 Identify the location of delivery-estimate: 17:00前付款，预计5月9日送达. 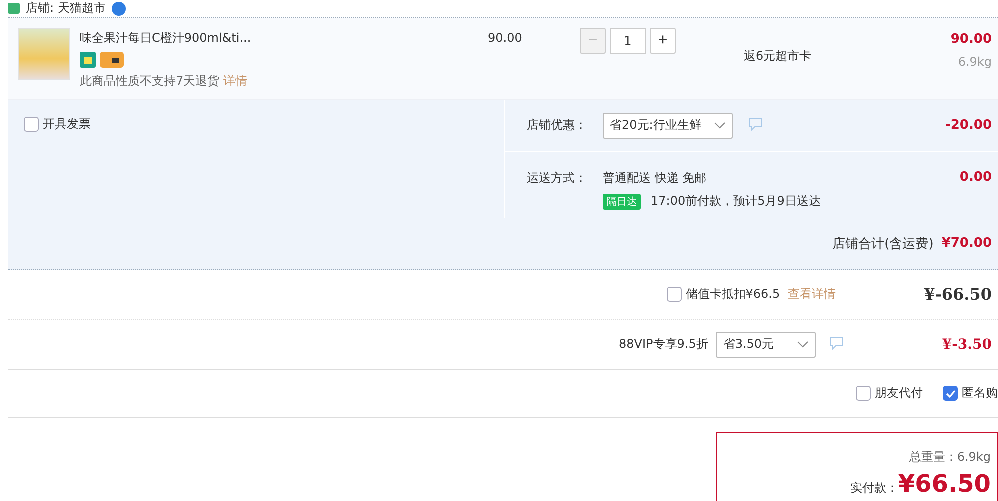
(736, 201).